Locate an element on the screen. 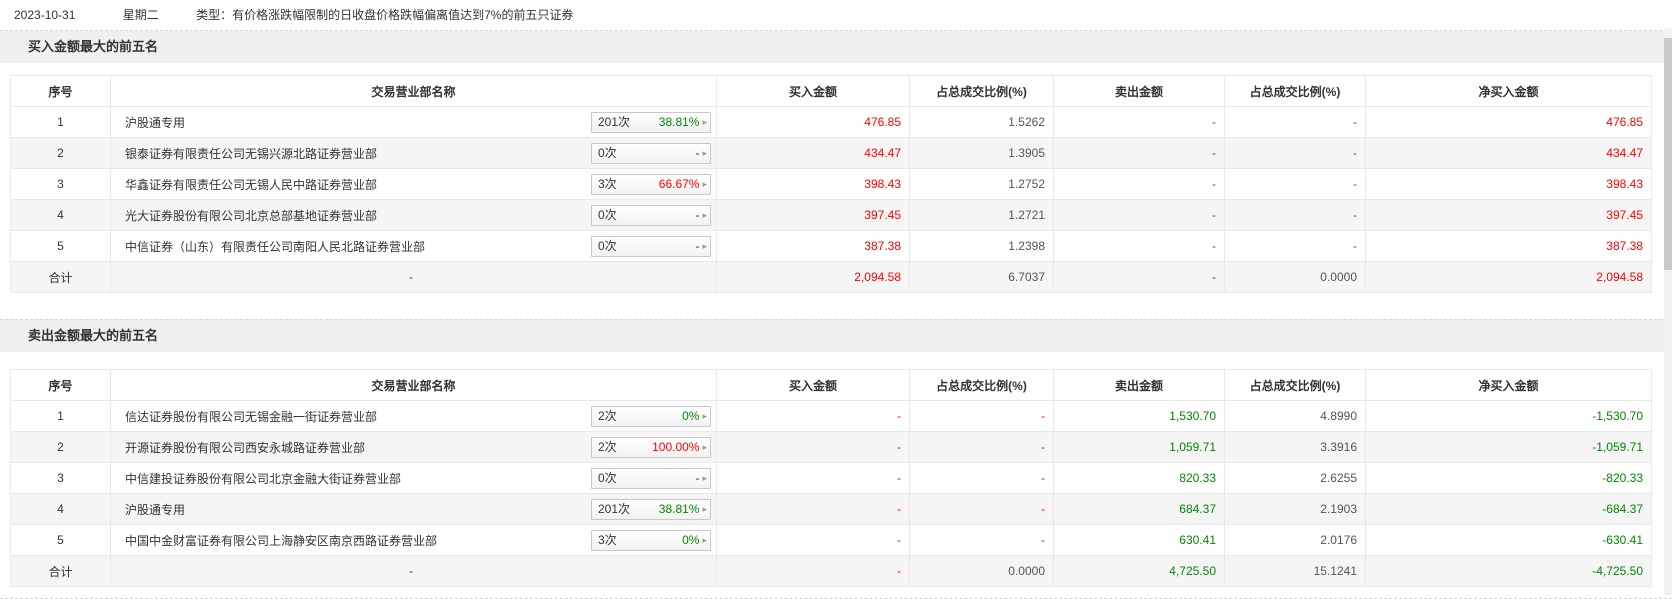 This screenshot has width=1672, height=599. sell-section-title: 卖出金额最大的前五名 is located at coordinates (93, 335).